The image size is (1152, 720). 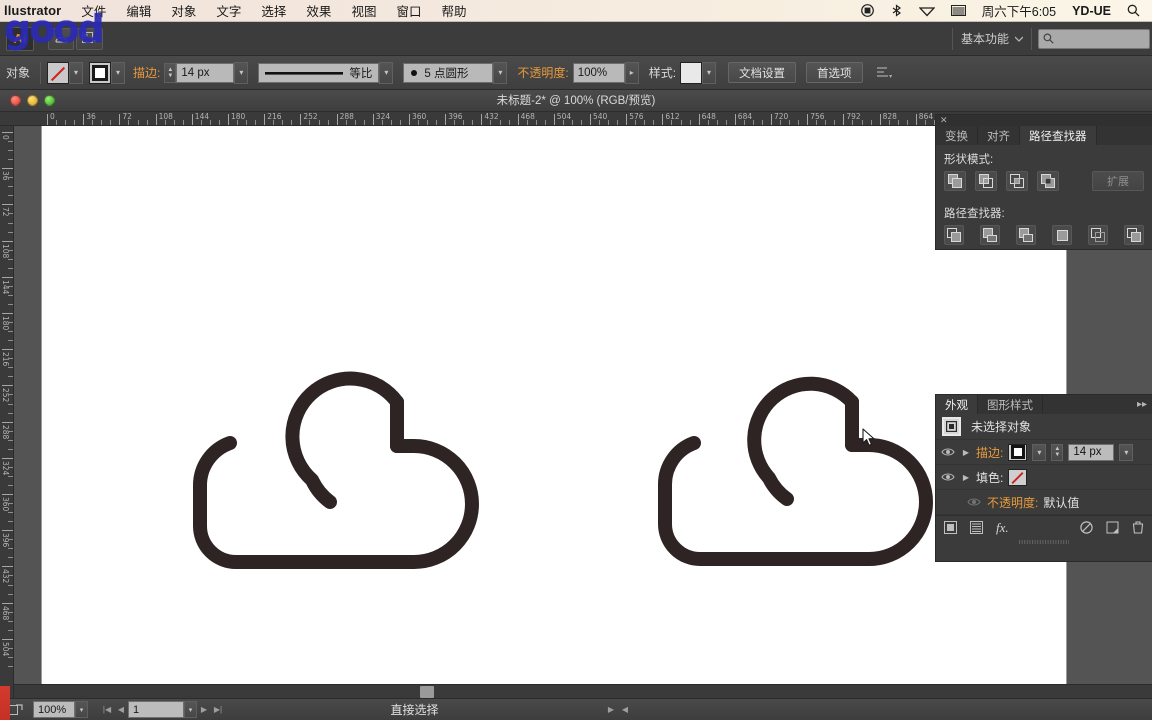 What do you see at coordinates (1134, 235) in the screenshot?
I see `minus-back-icon` at bounding box center [1134, 235].